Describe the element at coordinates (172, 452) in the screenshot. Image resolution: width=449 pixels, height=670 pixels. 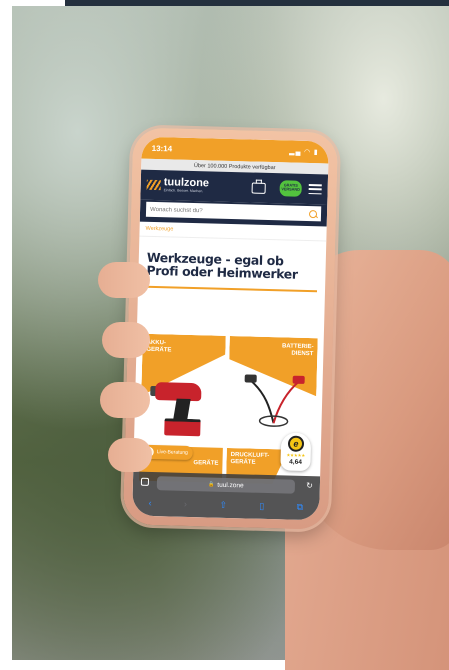
I see `live-chat-label: Live-Beratung` at that location.